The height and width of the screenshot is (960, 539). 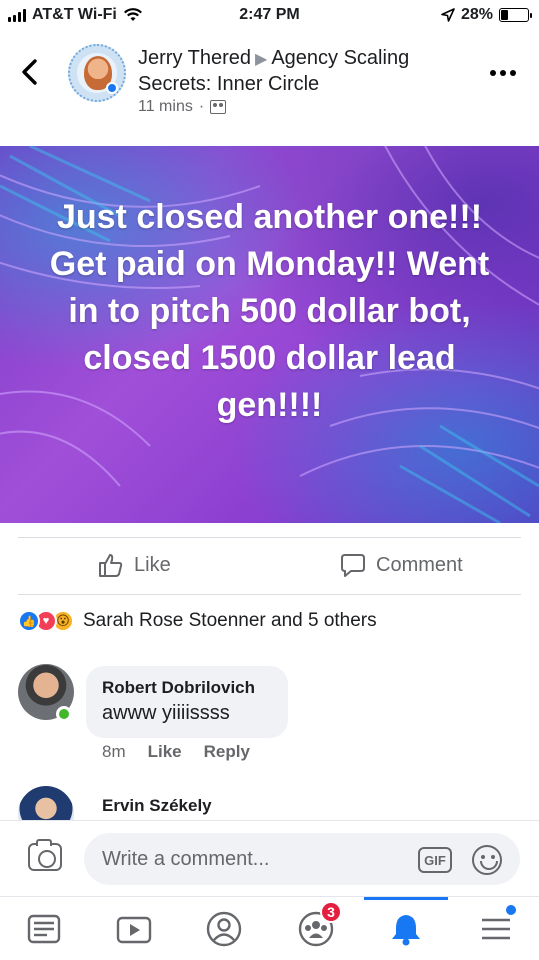 I want to click on comment-button: Comment, so click(x=401, y=565).